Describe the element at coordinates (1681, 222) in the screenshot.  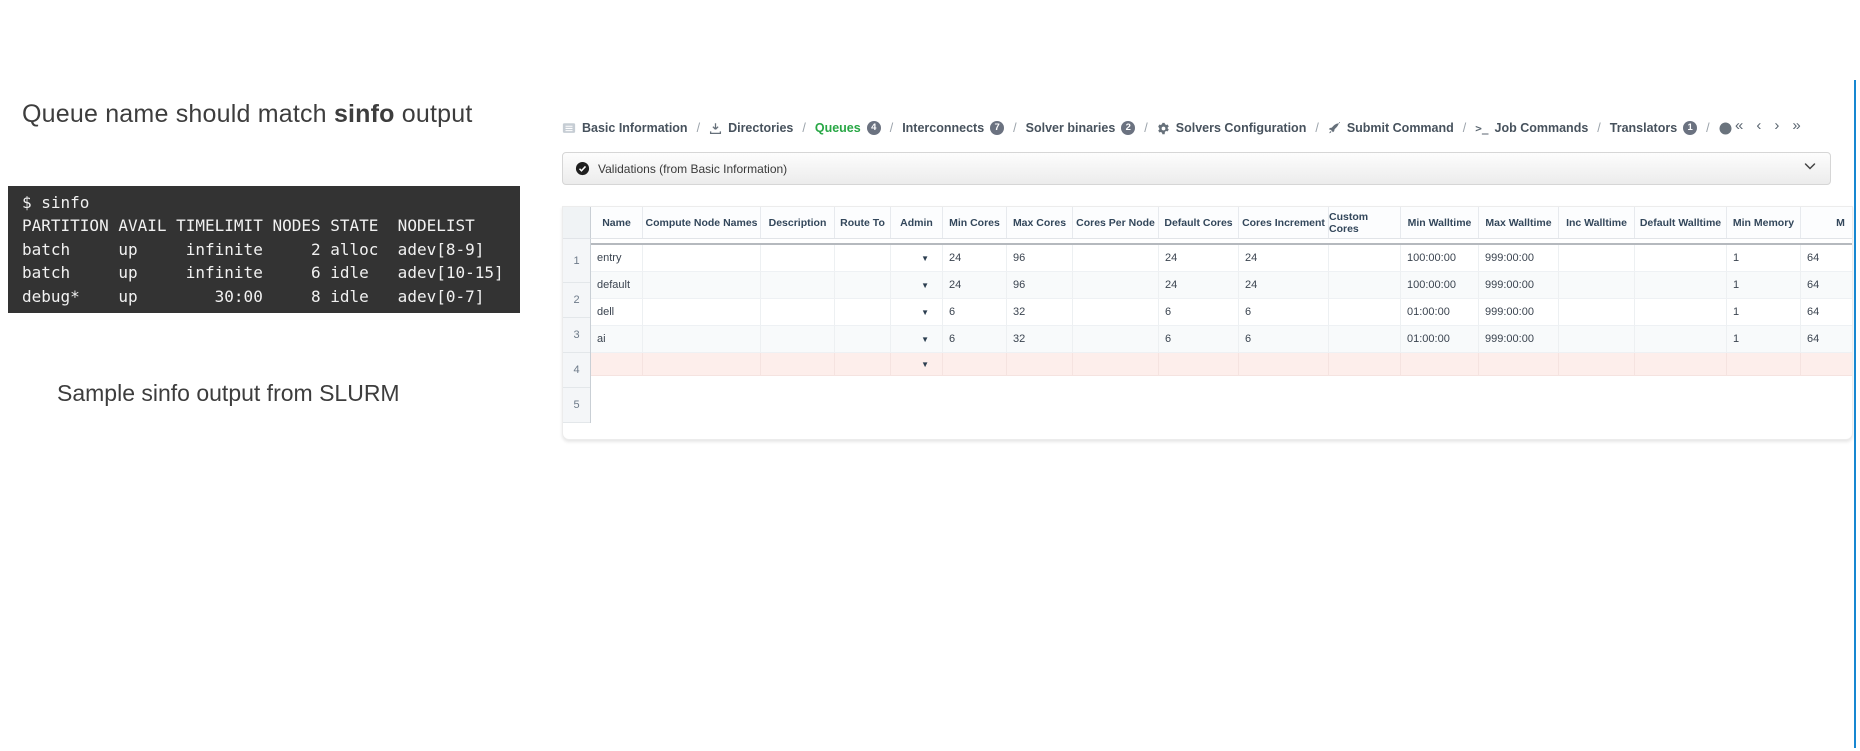
I see `column-header-default-walltime: Default Walltime` at that location.